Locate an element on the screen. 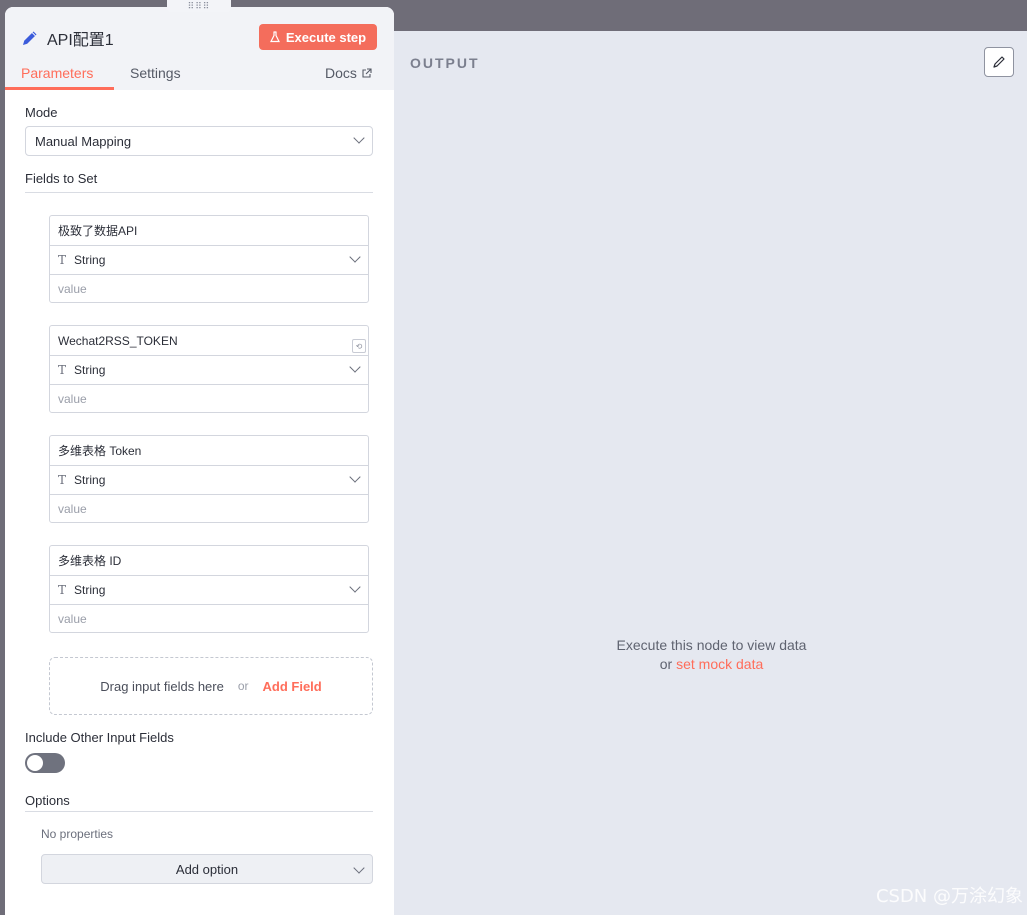 This screenshot has height=915, width=1027. field-name-text: Wechat2RSS_TOKEN is located at coordinates (118, 340).